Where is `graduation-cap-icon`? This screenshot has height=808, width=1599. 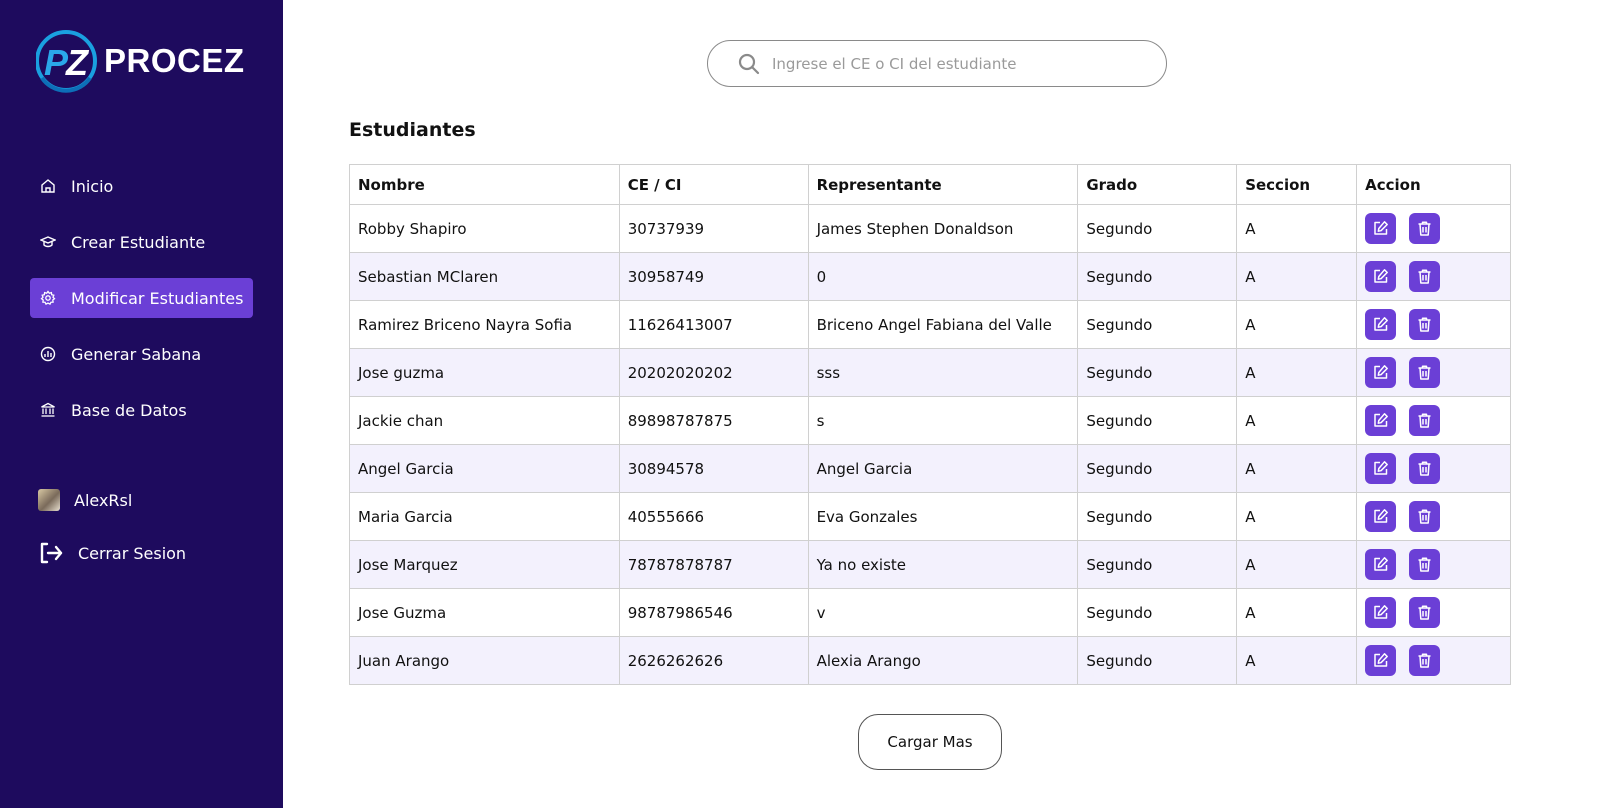 graduation-cap-icon is located at coordinates (48, 242).